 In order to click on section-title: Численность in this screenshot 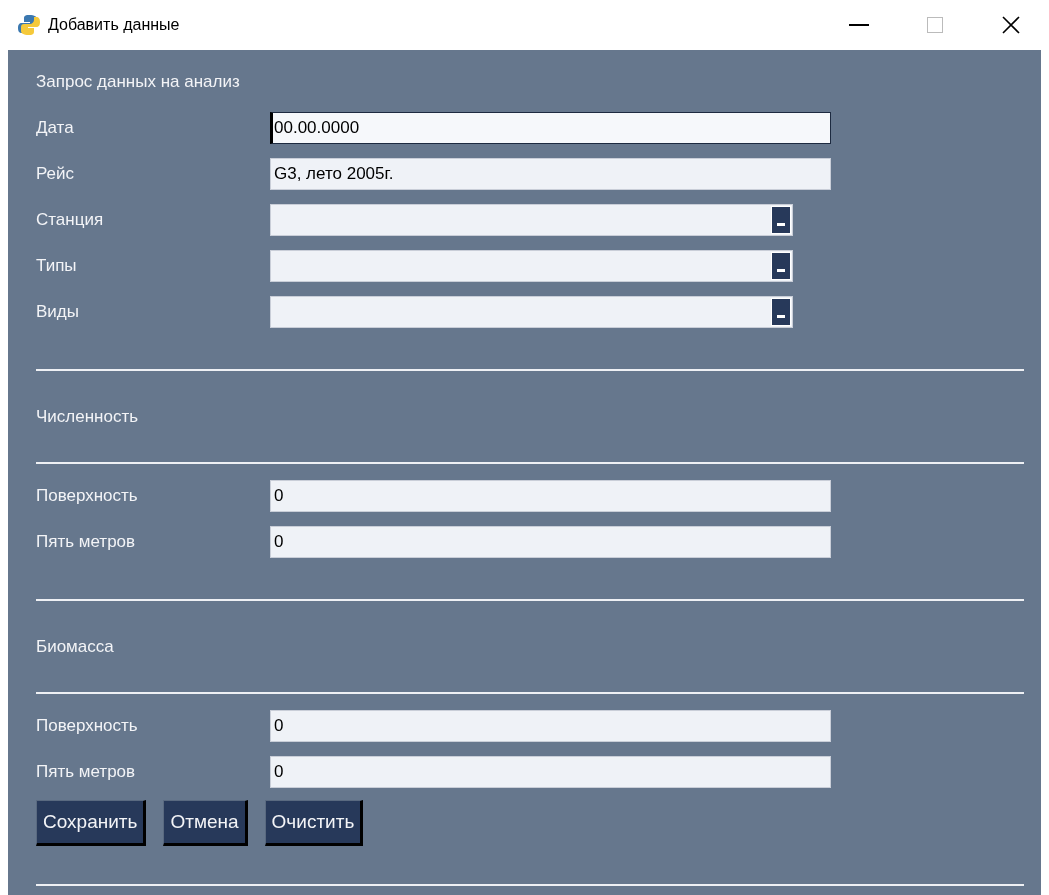, I will do `click(88, 416)`.